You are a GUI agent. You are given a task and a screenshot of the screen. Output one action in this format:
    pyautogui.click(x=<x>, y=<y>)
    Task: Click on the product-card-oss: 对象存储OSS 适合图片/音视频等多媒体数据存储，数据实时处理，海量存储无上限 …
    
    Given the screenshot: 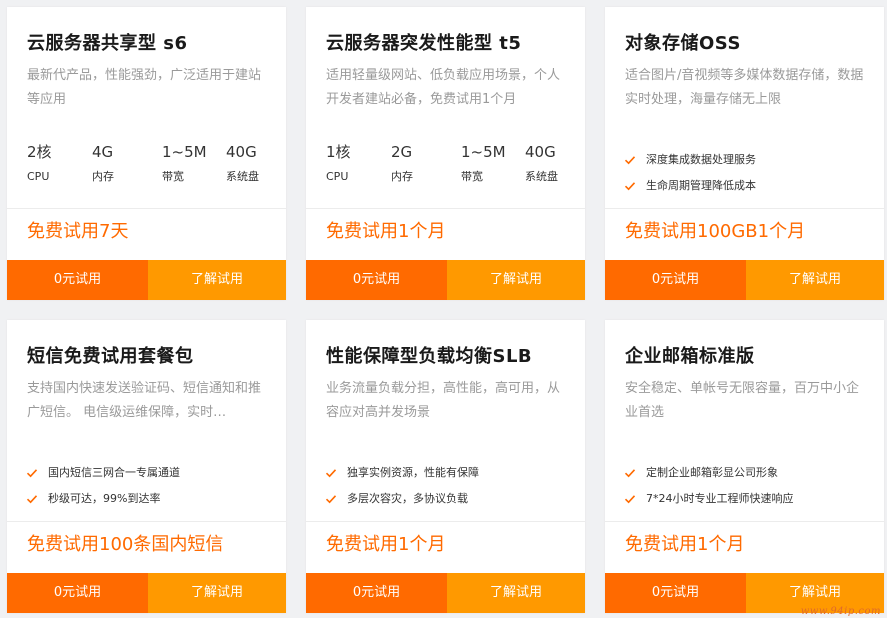 What is the action you would take?
    pyautogui.click(x=744, y=153)
    